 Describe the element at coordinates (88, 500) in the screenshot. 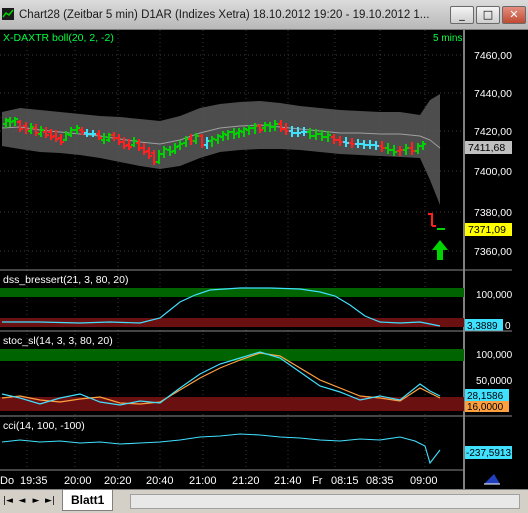

I see `sheet-tab-blatt1: Blatt1` at that location.